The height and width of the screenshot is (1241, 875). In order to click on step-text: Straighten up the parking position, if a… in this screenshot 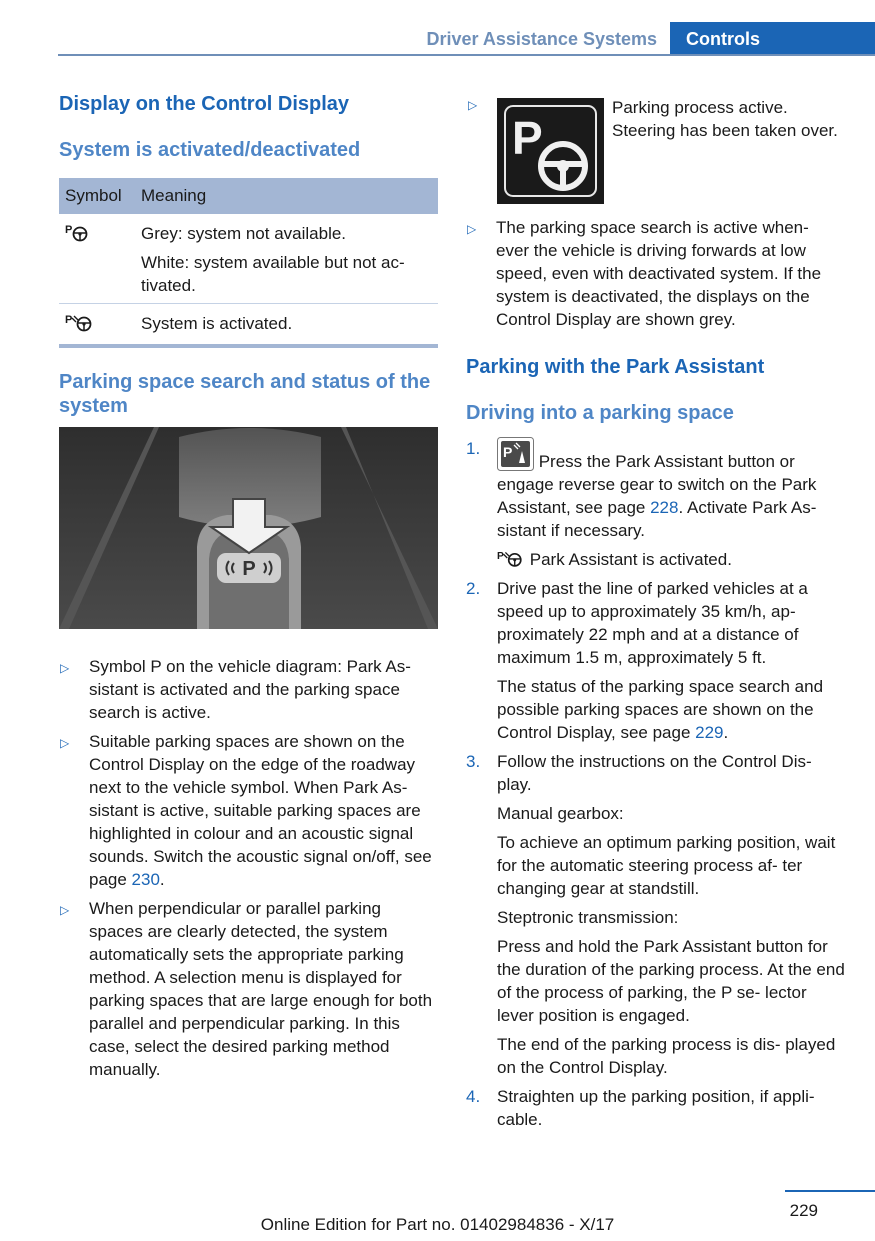, I will do `click(656, 1108)`.